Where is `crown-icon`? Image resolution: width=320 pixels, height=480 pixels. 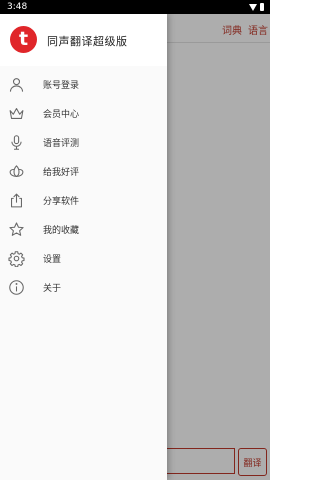
crown-icon is located at coordinates (16, 113).